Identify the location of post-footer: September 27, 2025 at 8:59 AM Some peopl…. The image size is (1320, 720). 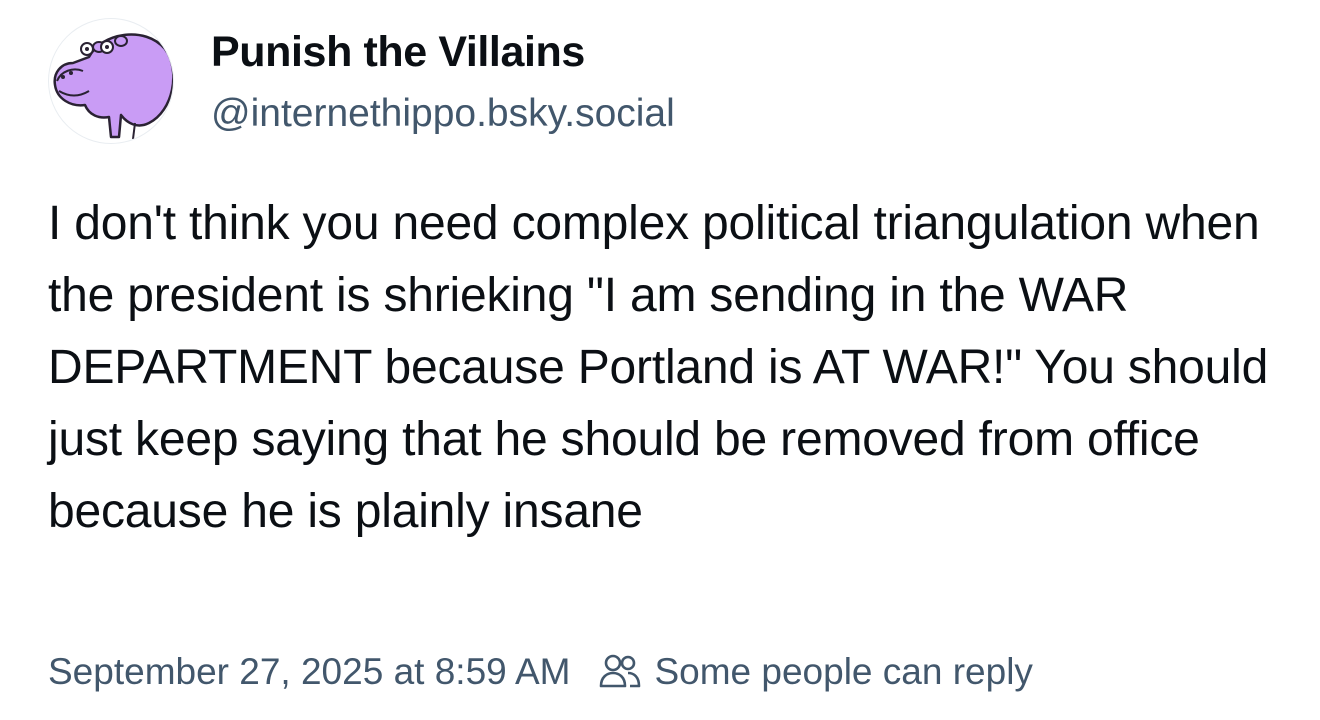
(540, 672).